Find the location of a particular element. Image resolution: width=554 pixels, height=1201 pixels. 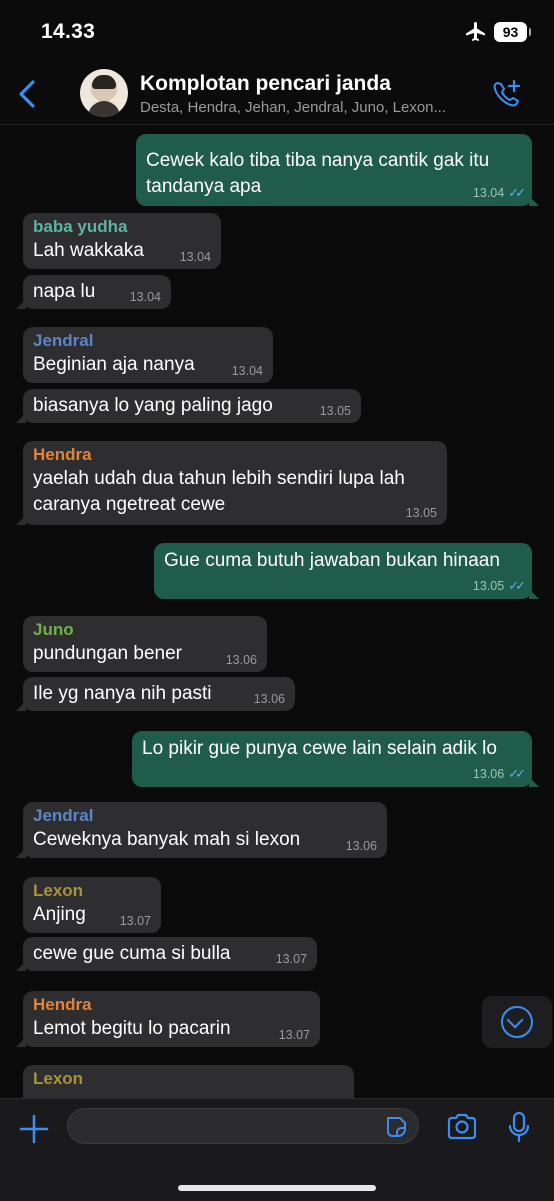

microphone-icon is located at coordinates (519, 1127).